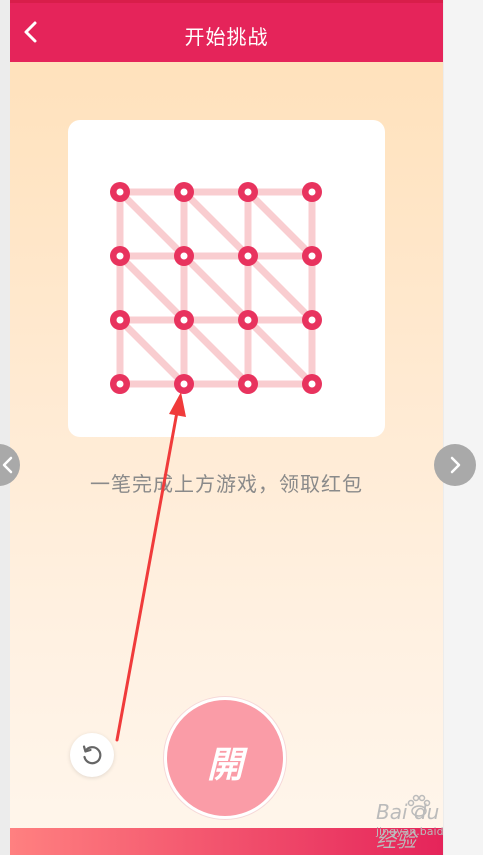  I want to click on page-title: 开始挑战, so click(226, 37).